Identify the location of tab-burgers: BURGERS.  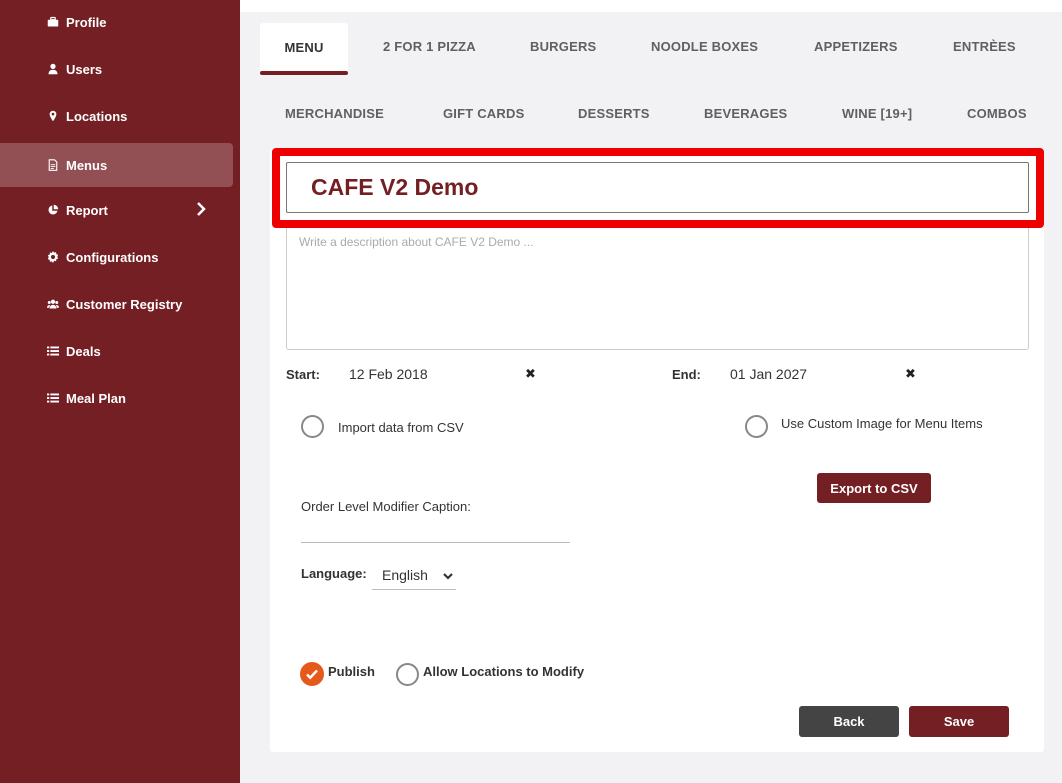
(563, 46).